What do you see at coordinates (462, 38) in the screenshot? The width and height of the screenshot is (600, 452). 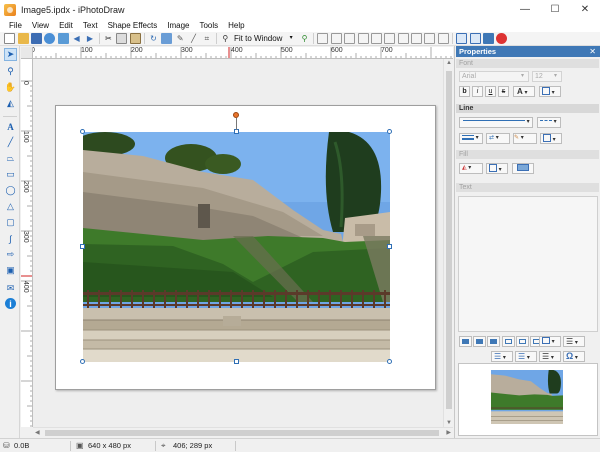 I see `group-icon` at bounding box center [462, 38].